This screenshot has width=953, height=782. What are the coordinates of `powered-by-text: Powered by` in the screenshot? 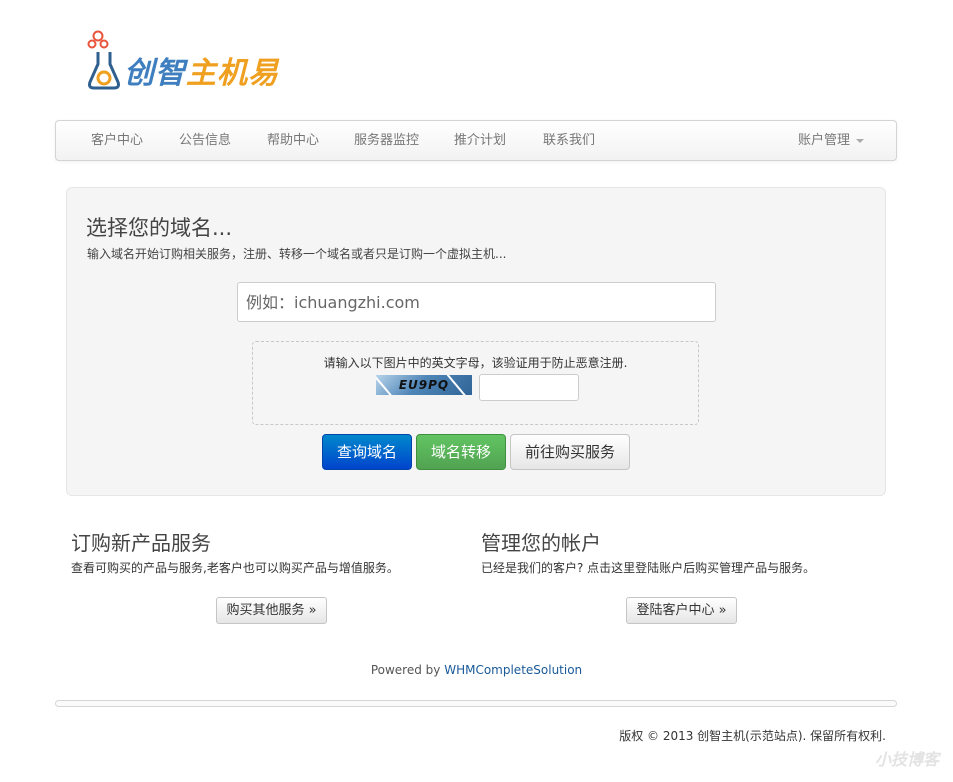 It's located at (405, 670).